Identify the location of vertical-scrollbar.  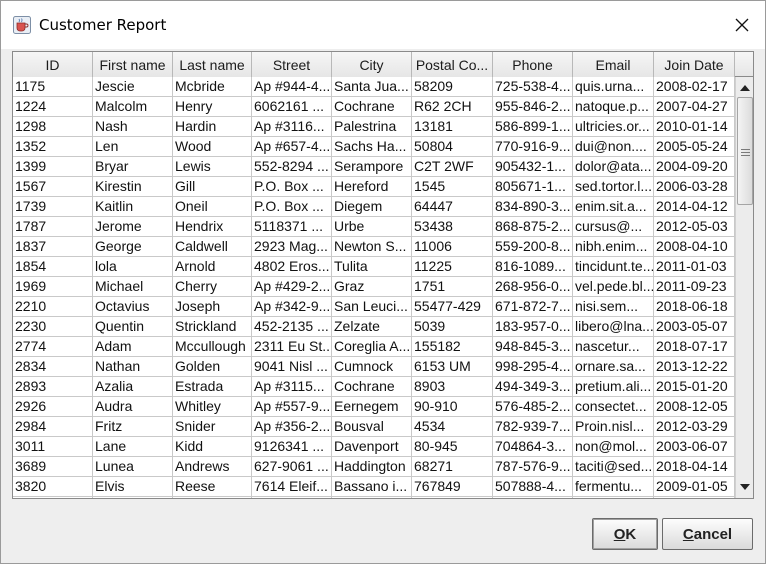
(744, 287).